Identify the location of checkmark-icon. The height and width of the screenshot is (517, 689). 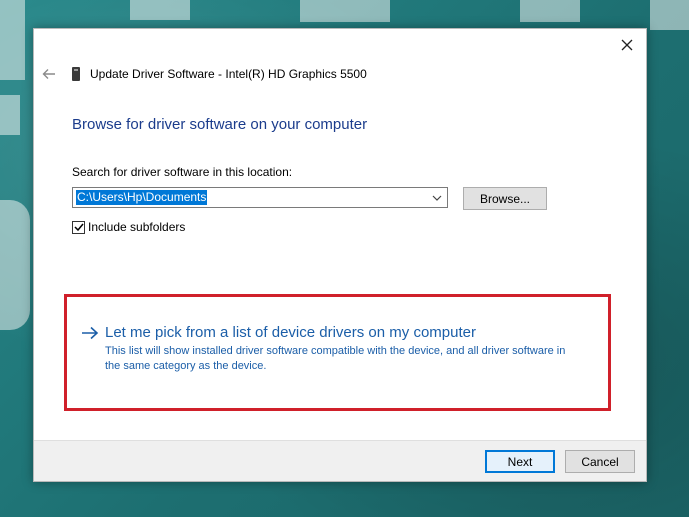
(78, 227).